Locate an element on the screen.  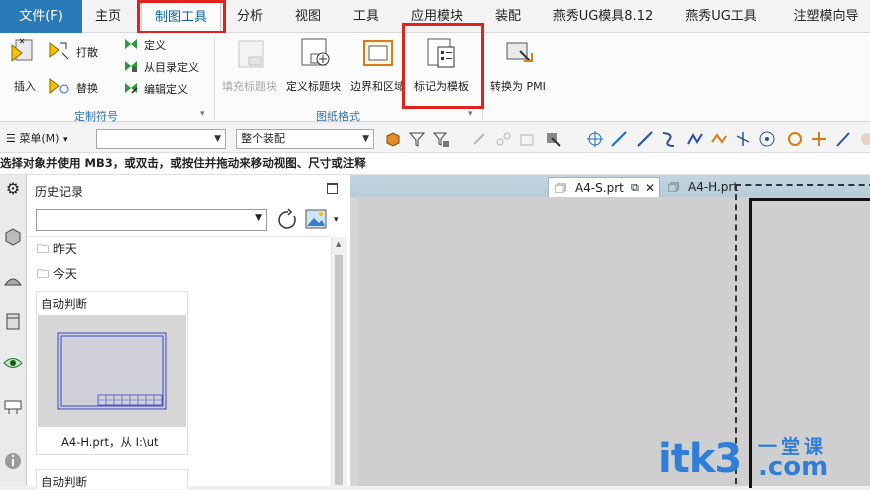
history-scrollbar: ▲ is located at coordinates (339, 361).